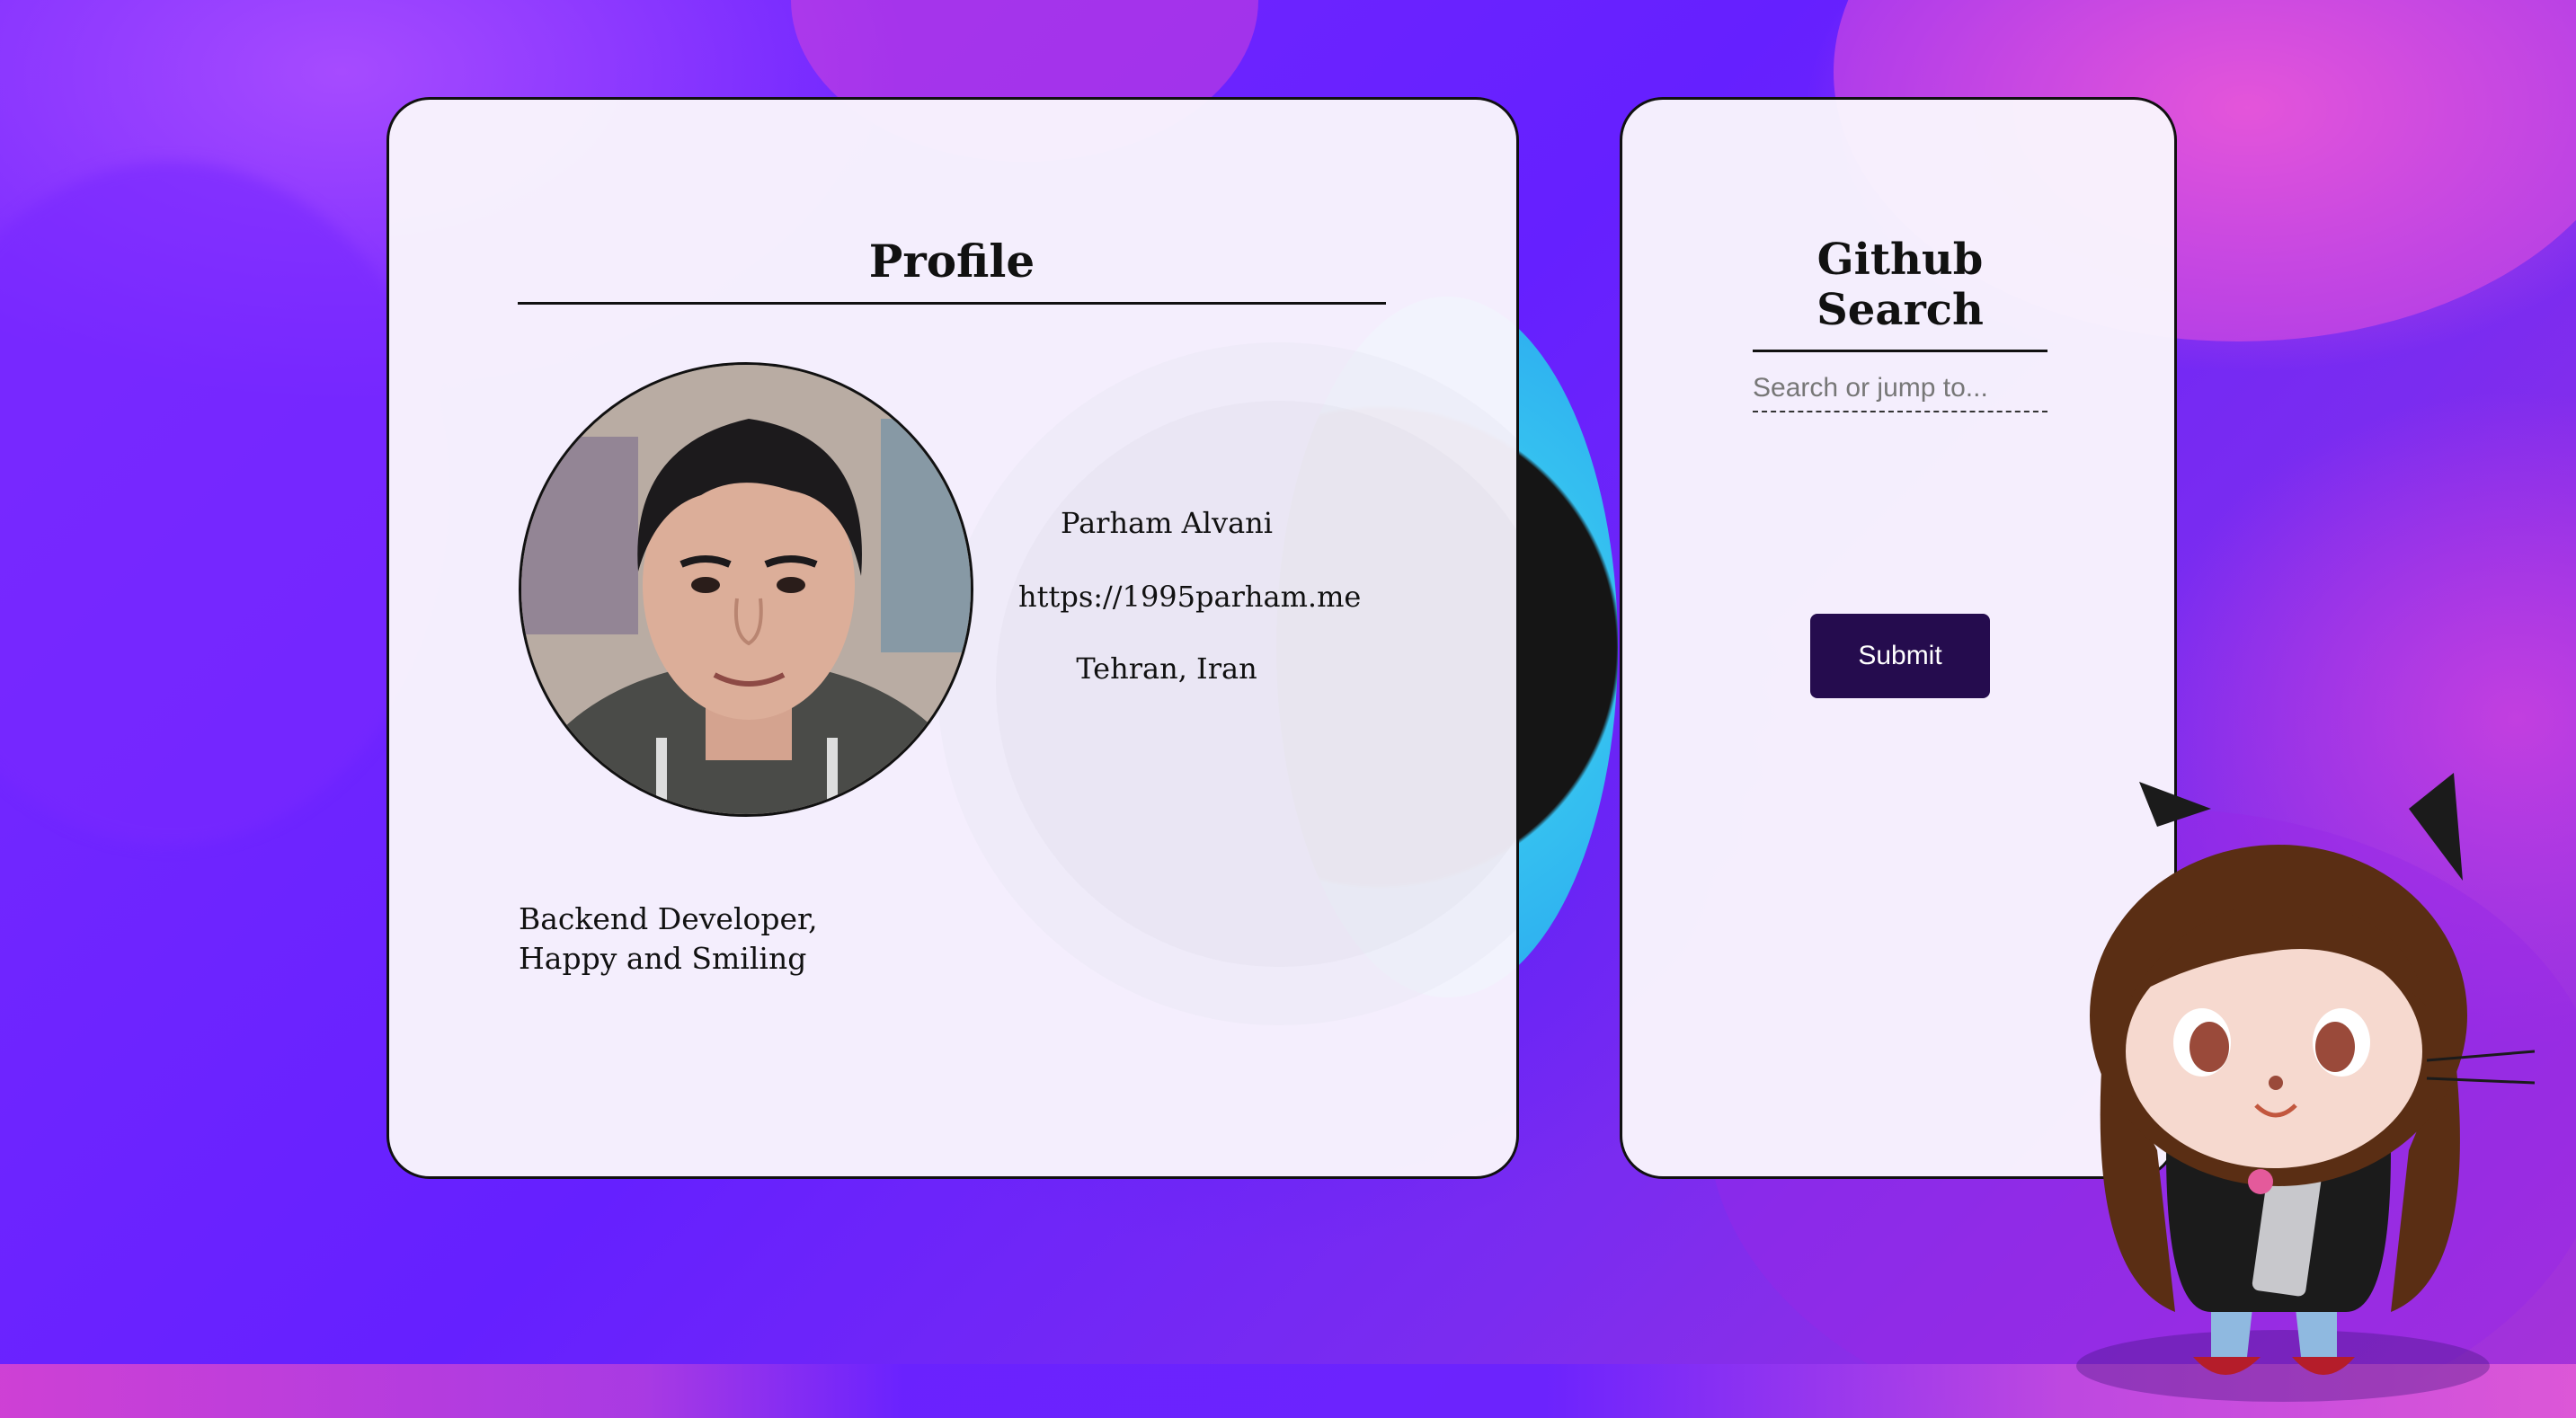 The height and width of the screenshot is (1418, 2576). I want to click on background-blob, so click(224, 503).